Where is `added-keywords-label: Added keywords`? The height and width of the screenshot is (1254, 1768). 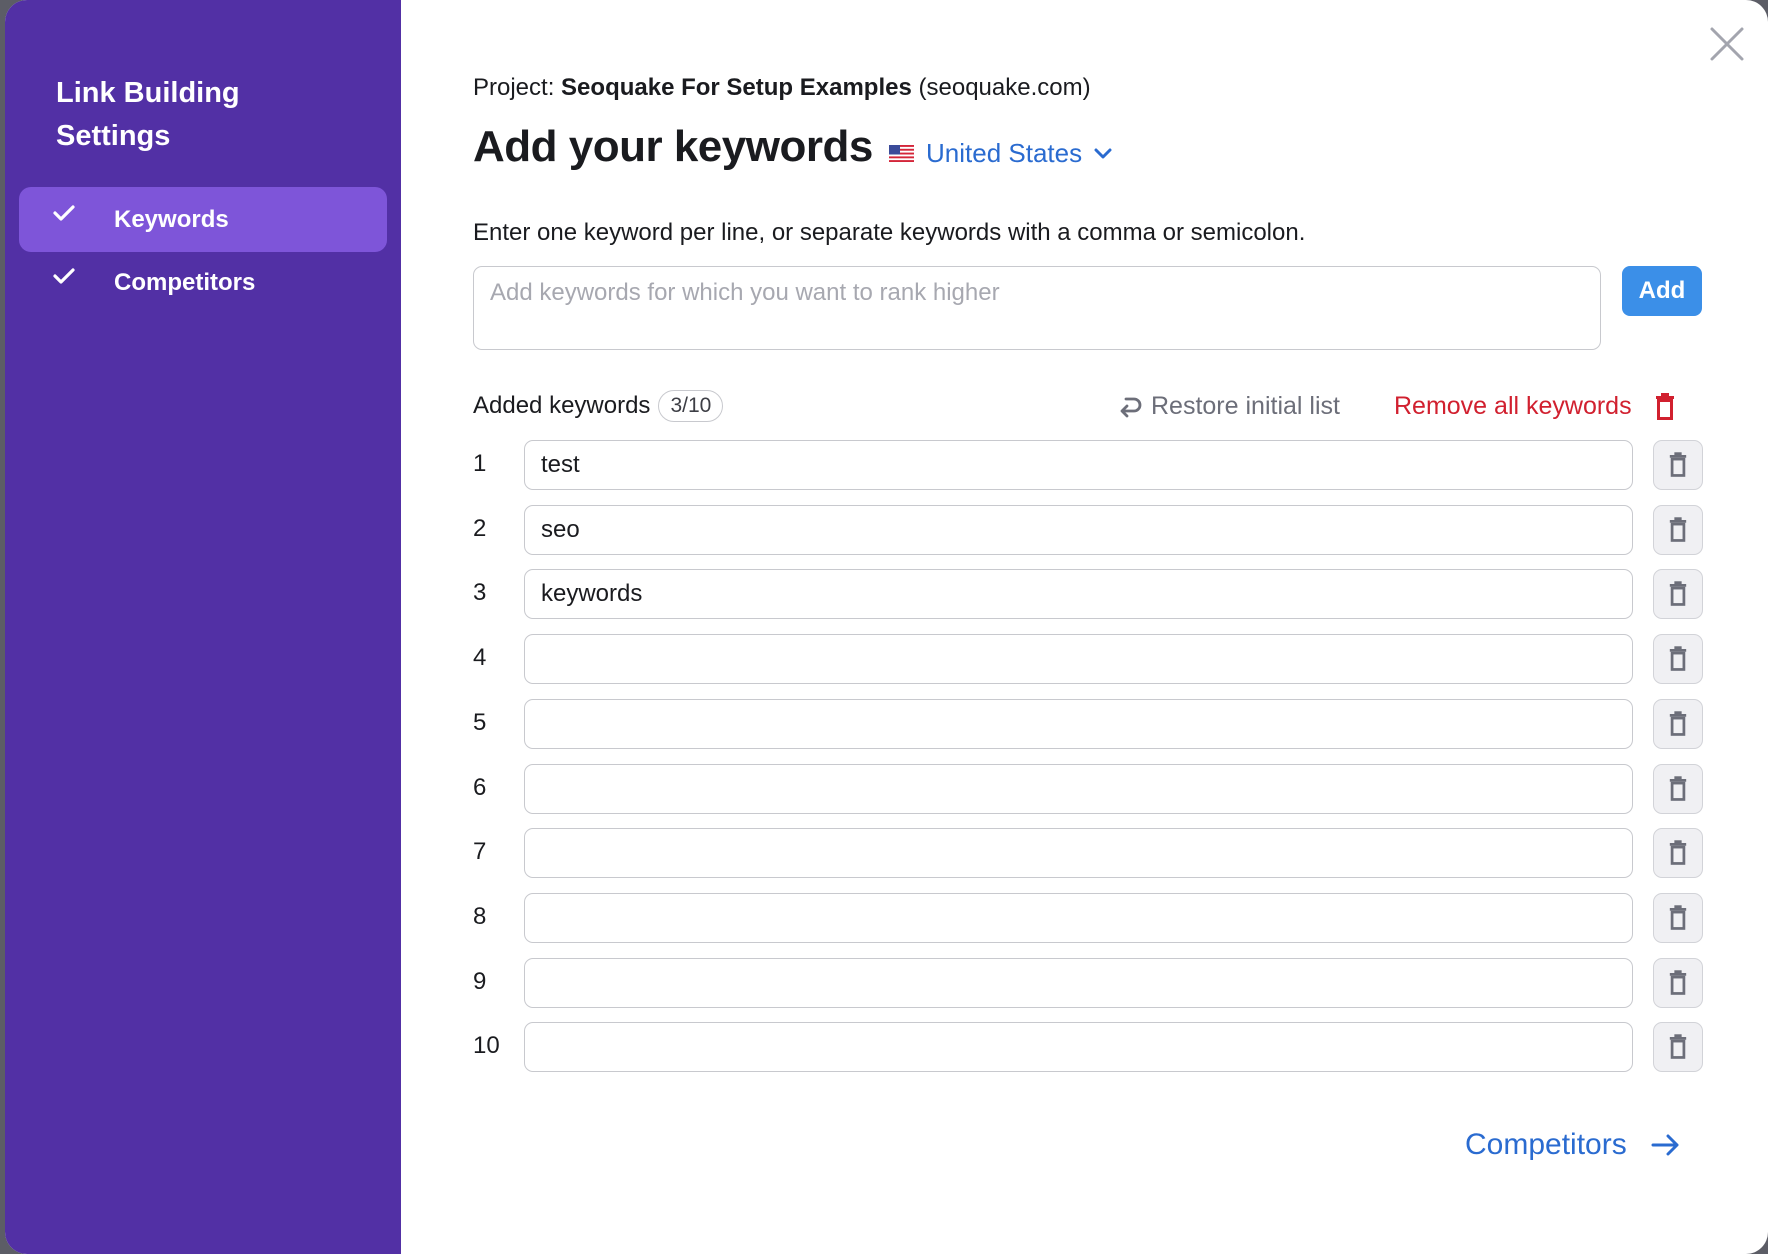
added-keywords-label: Added keywords is located at coordinates (562, 405).